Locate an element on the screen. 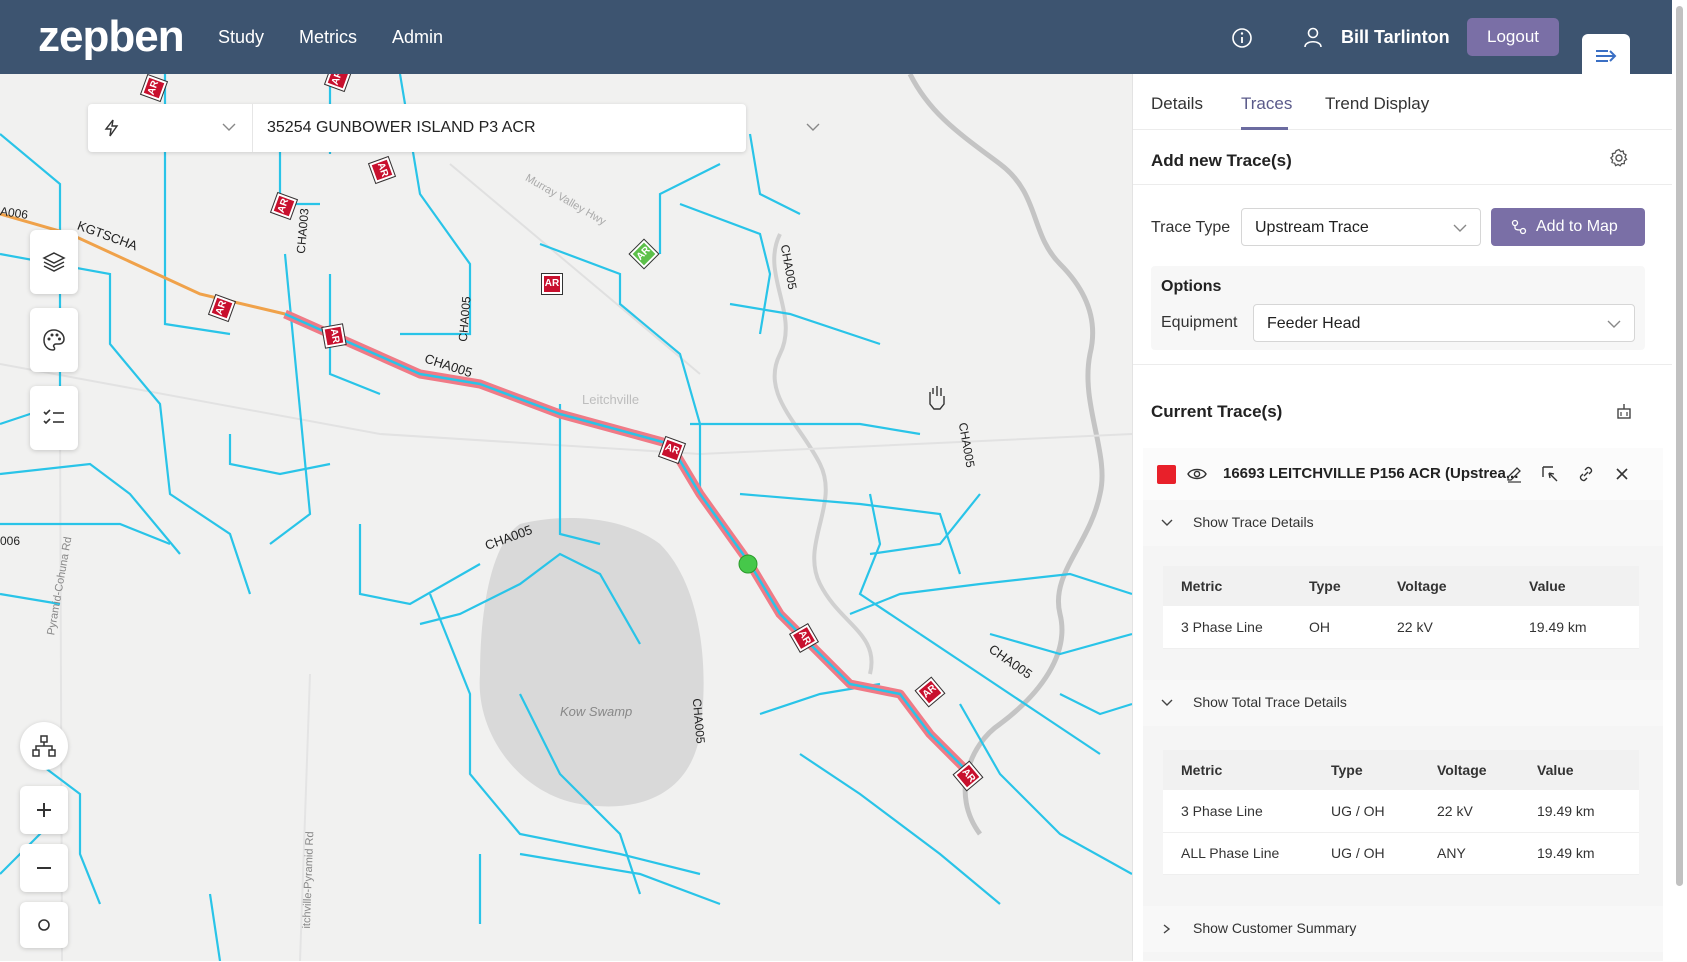 Image resolution: width=1687 pixels, height=962 pixels. table-header: Type is located at coordinates (1335, 586).